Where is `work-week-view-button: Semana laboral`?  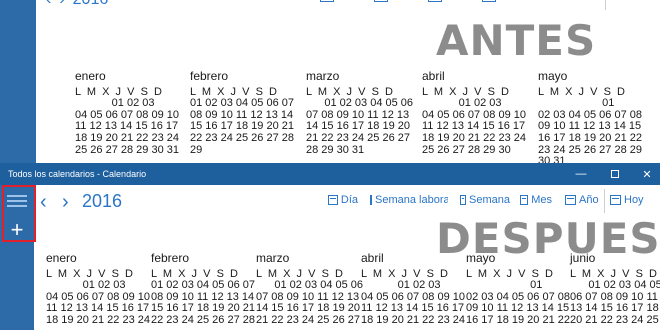 work-week-view-button: Semana laboral is located at coordinates (409, 200).